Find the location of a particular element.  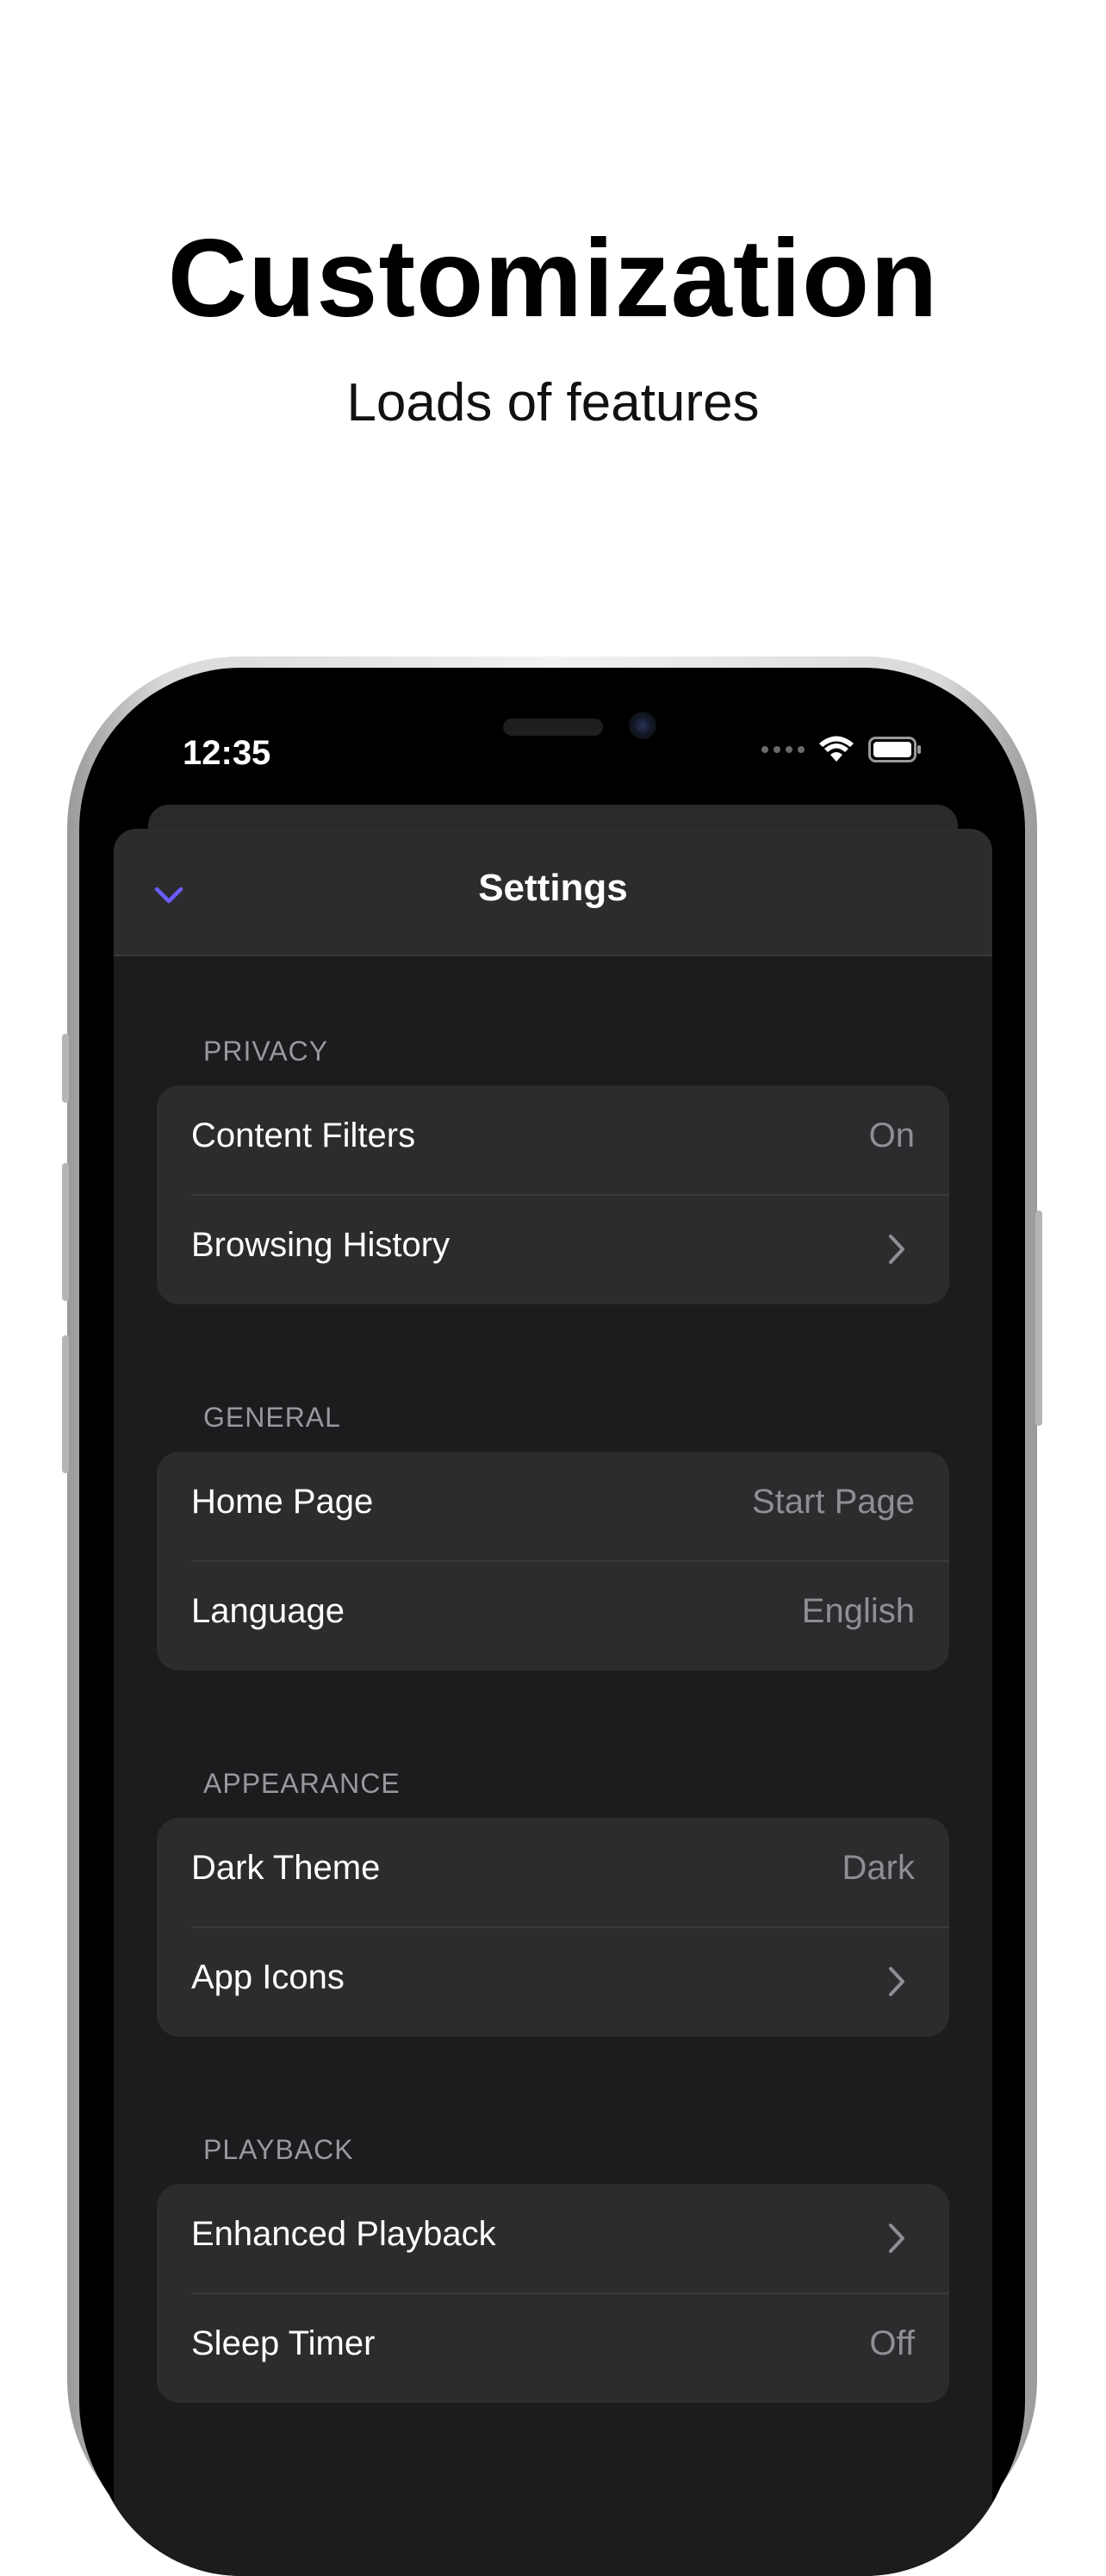

settings-group-privacy: Content Filters On Browsing History is located at coordinates (553, 1195).